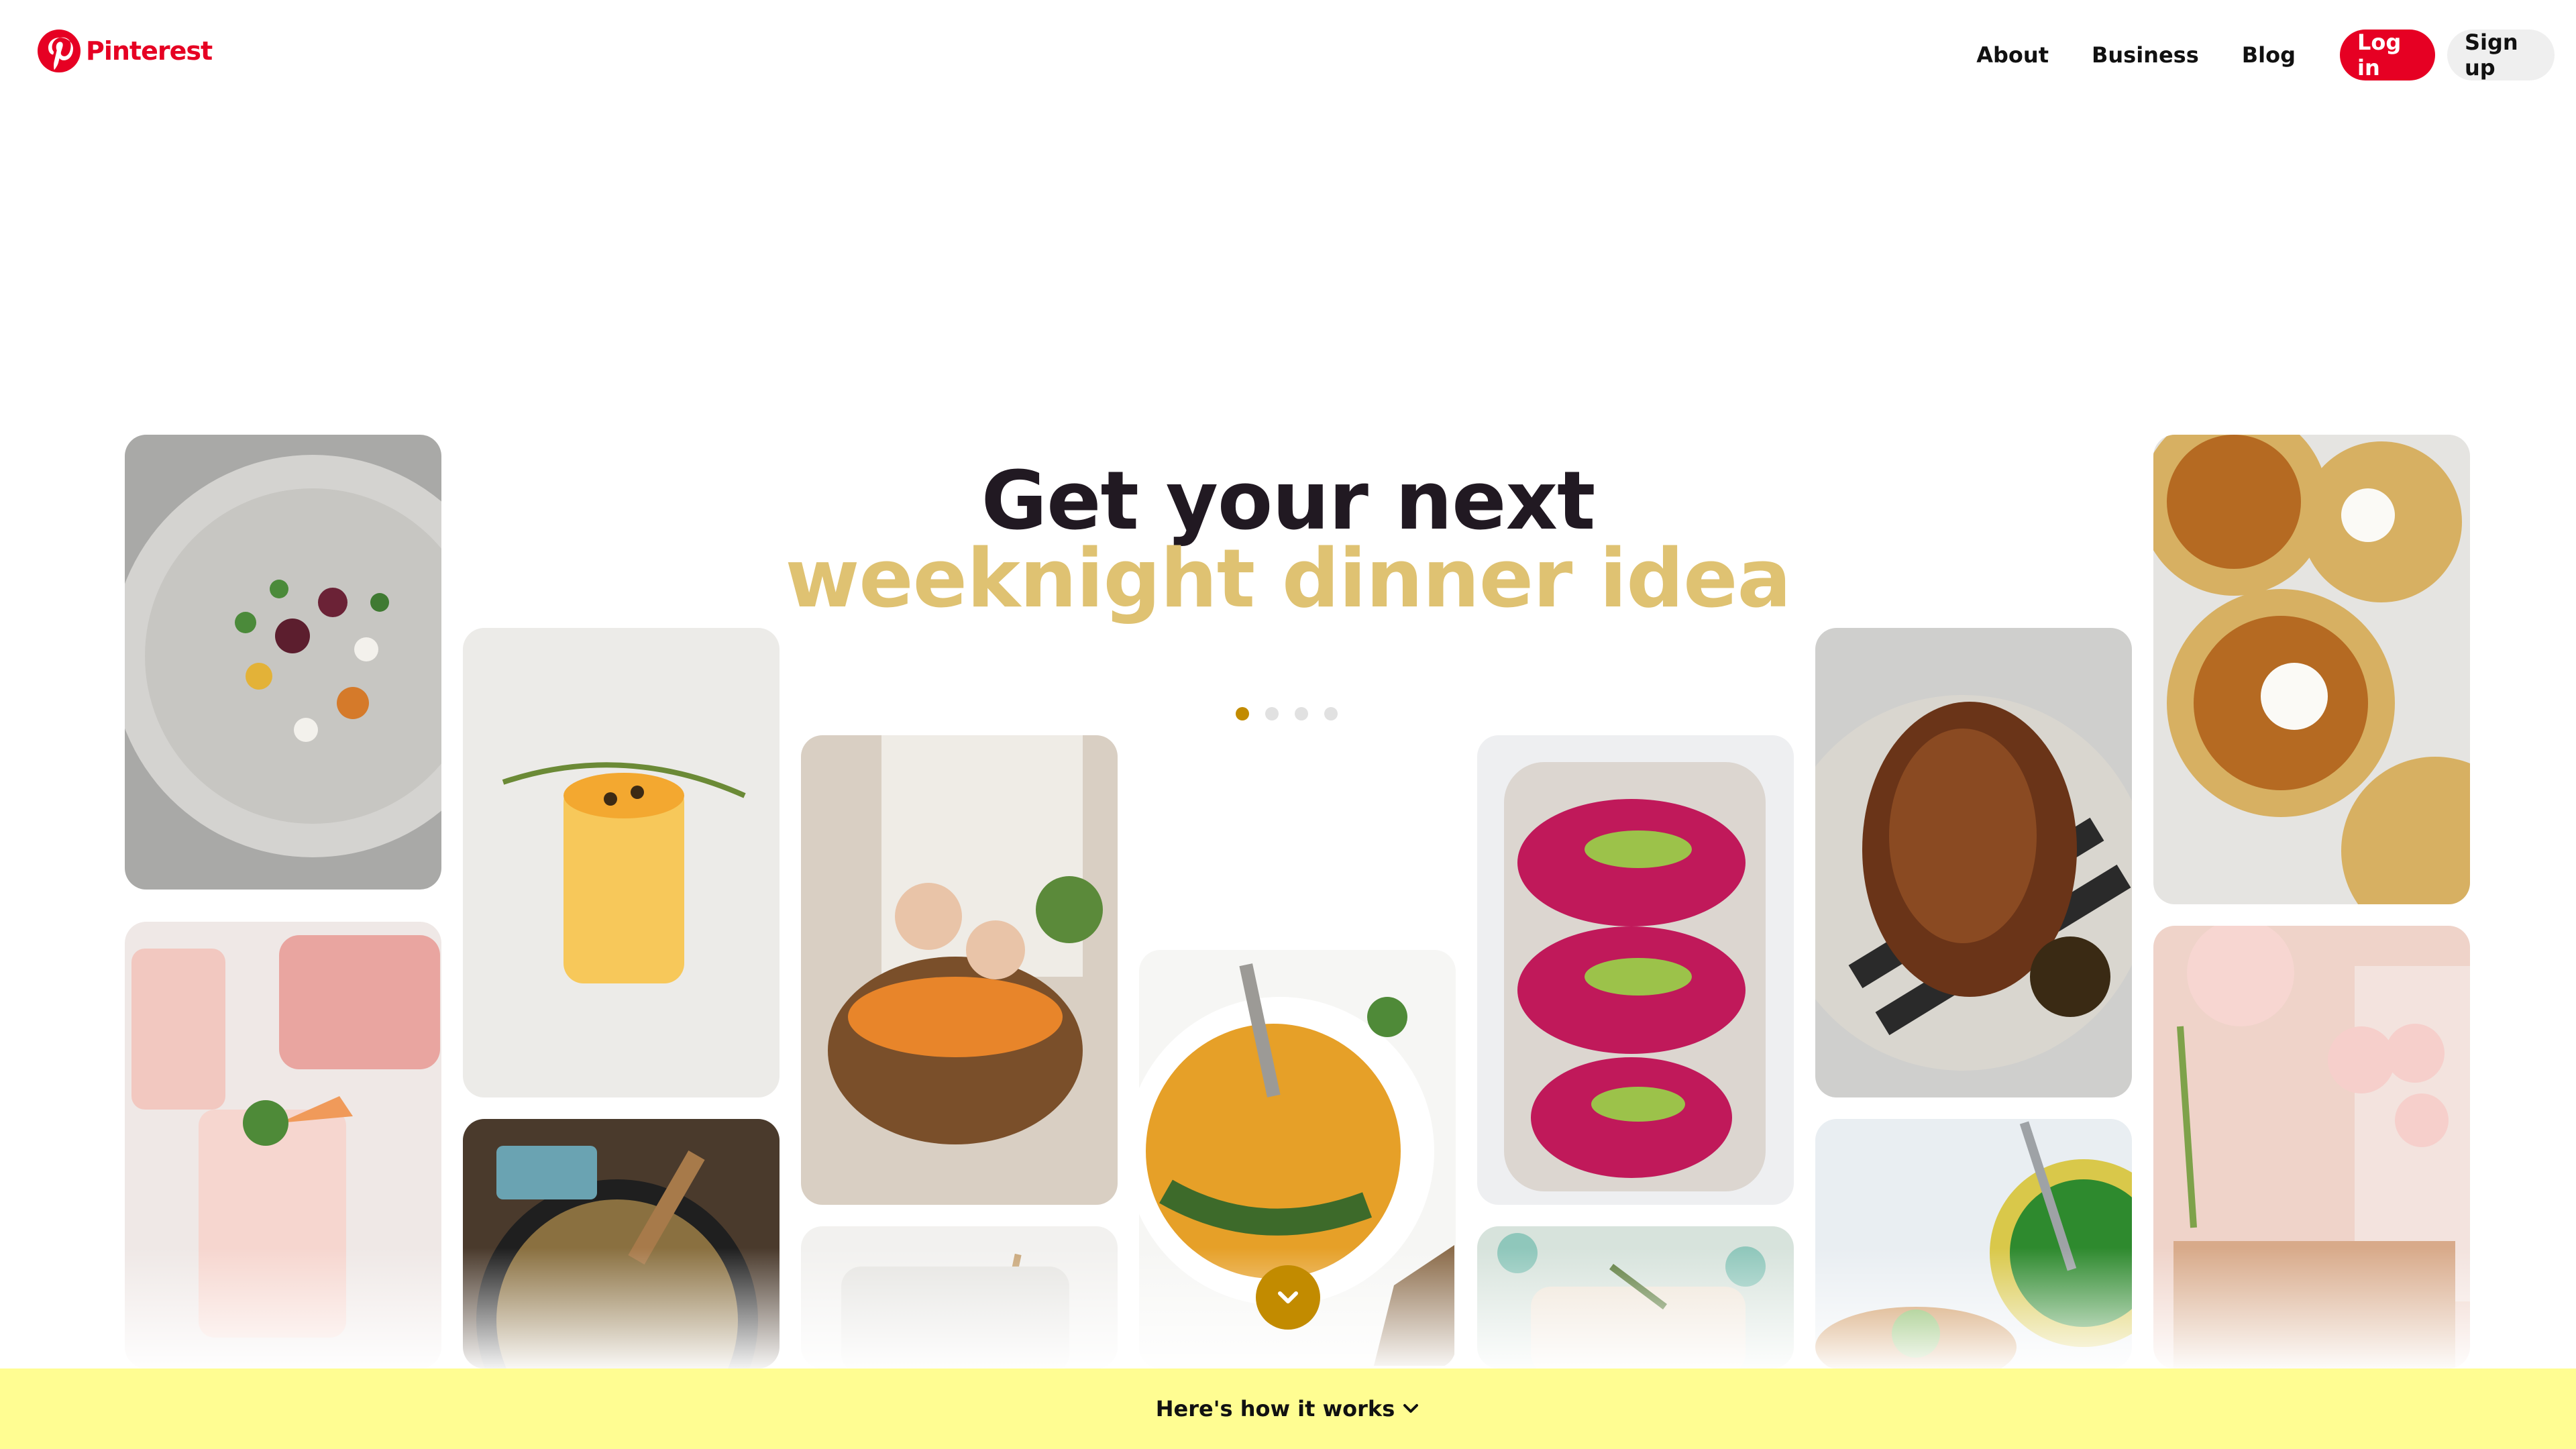 The image size is (2576, 1449). I want to click on pinterest-logo: Pinterest, so click(125, 51).